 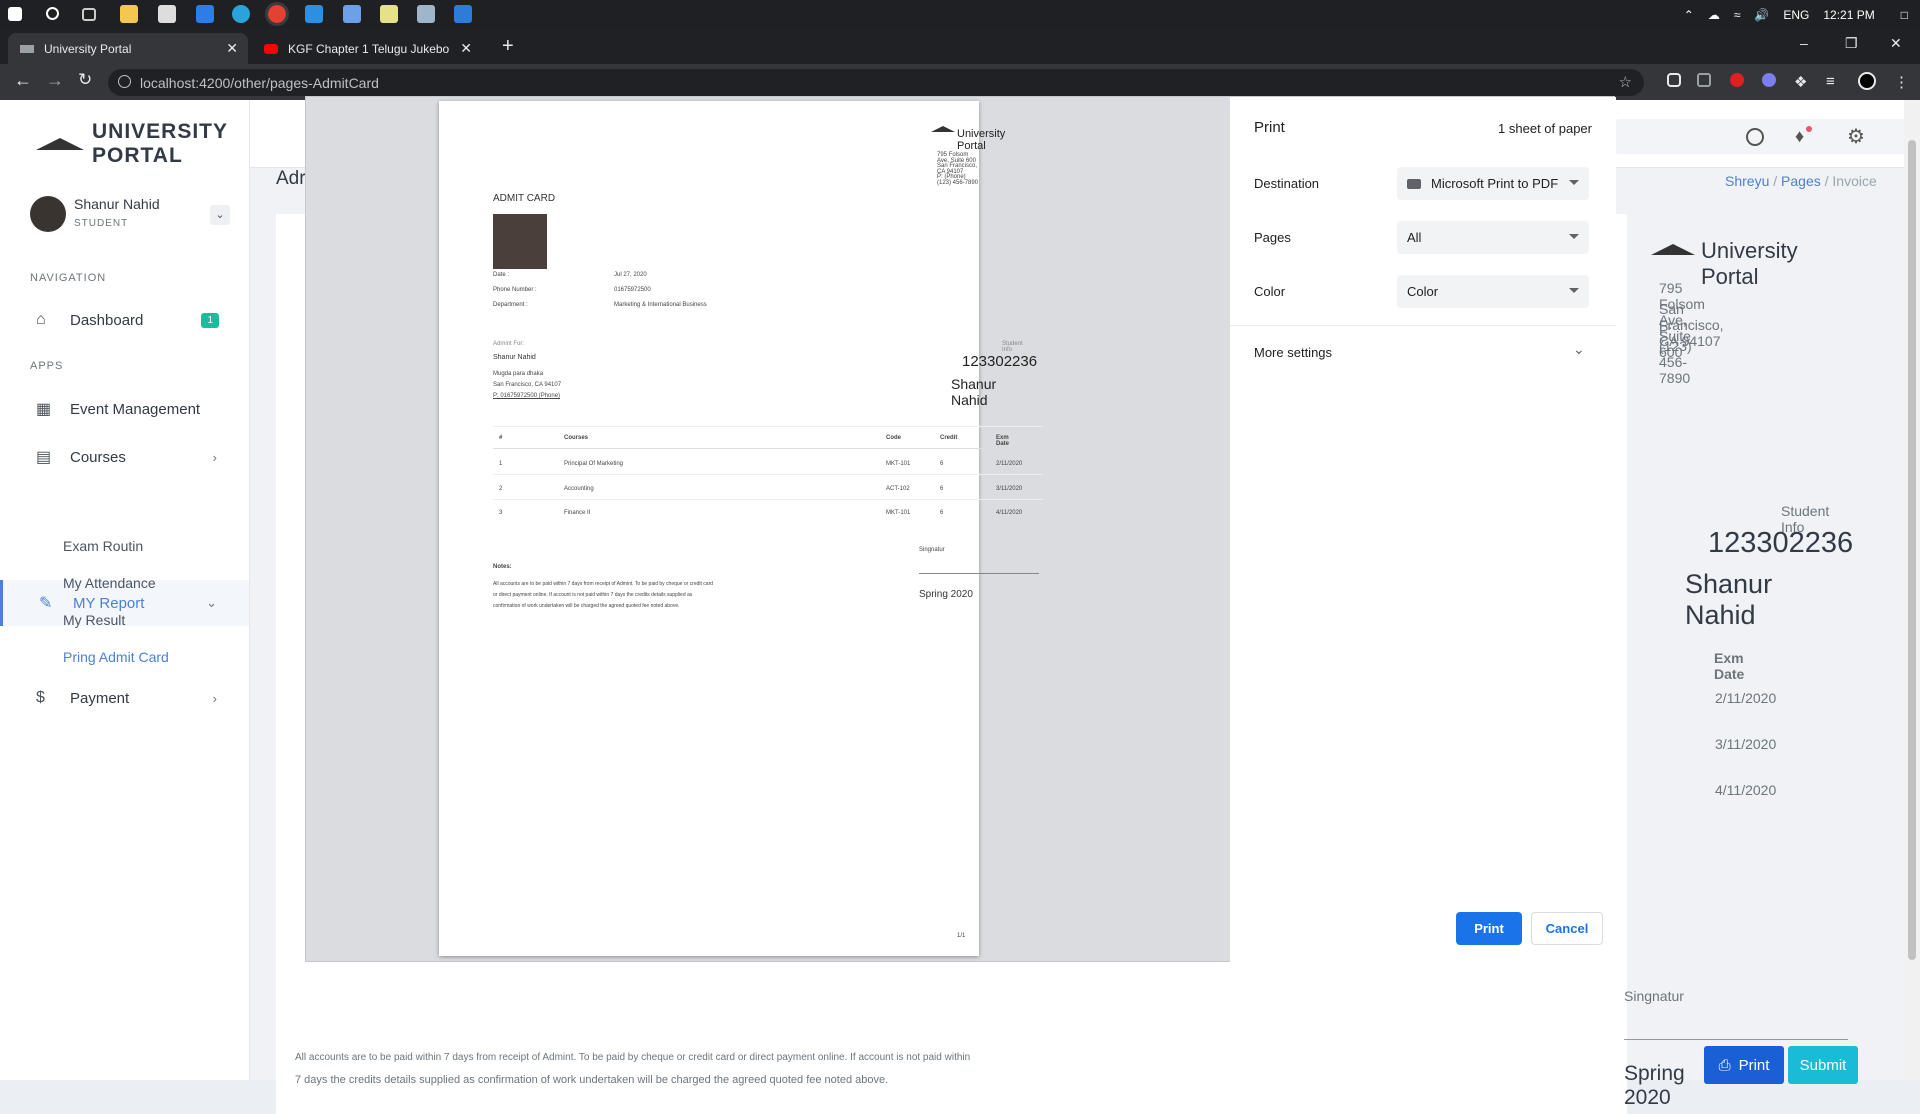 I want to click on task-view-icon, so click(x=89, y=14).